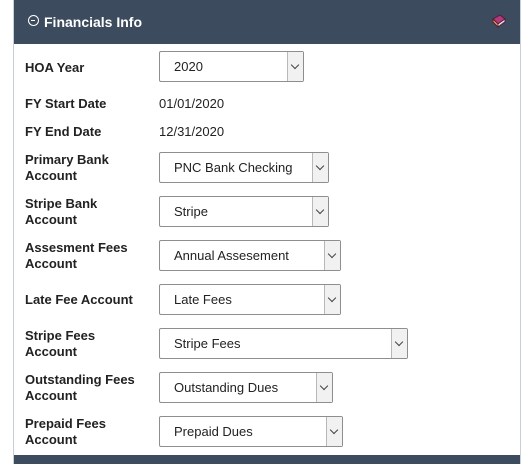  Describe the element at coordinates (231, 255) in the screenshot. I see `assesment-fees-account-value: Annual Assesement` at that location.